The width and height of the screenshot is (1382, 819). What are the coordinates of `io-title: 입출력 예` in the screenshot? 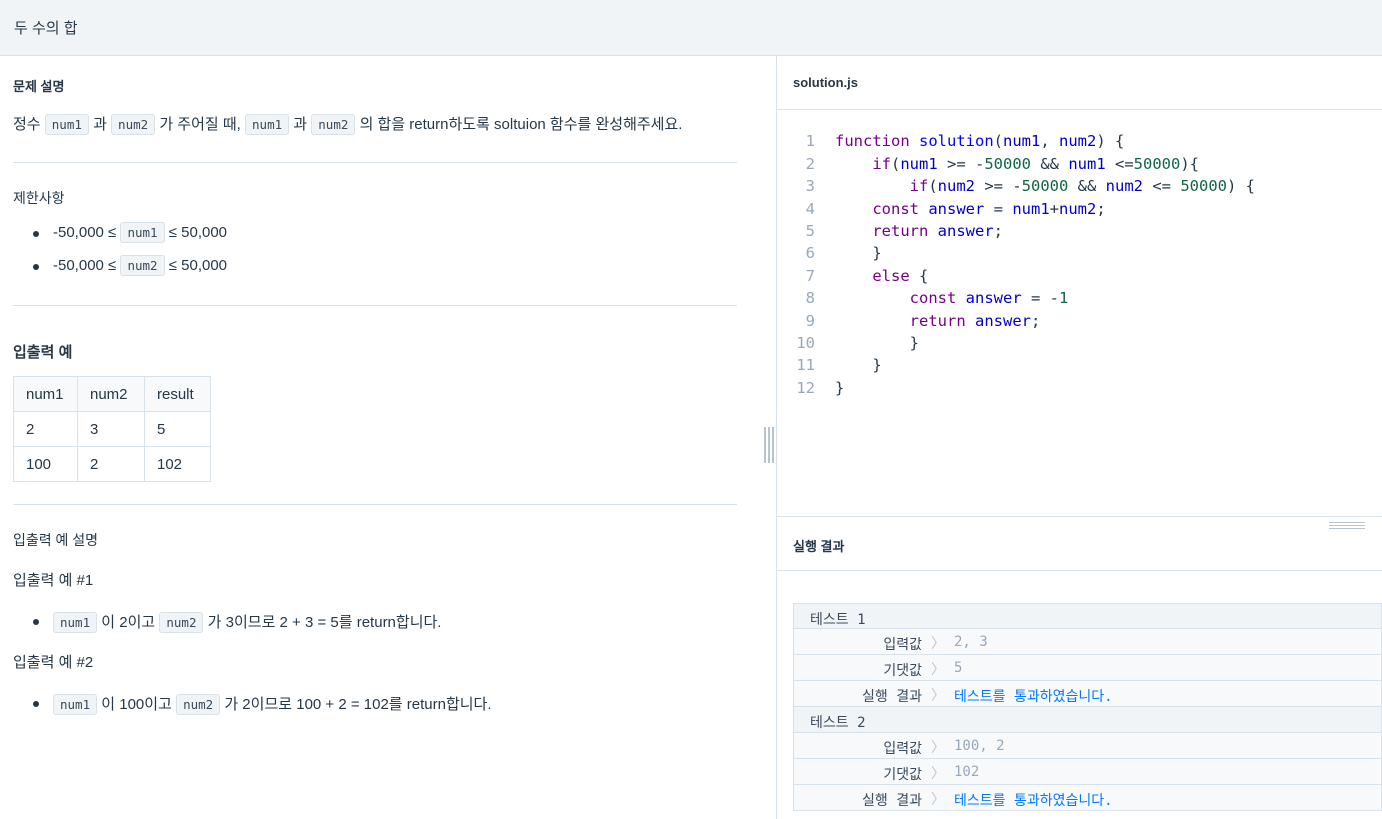 It's located at (43, 352).